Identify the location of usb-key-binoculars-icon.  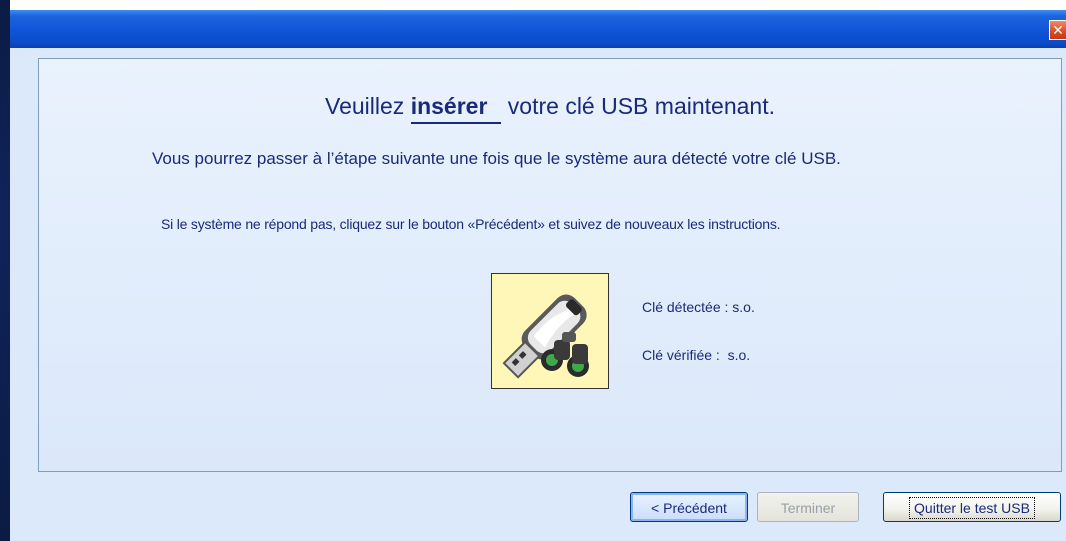
(550, 331).